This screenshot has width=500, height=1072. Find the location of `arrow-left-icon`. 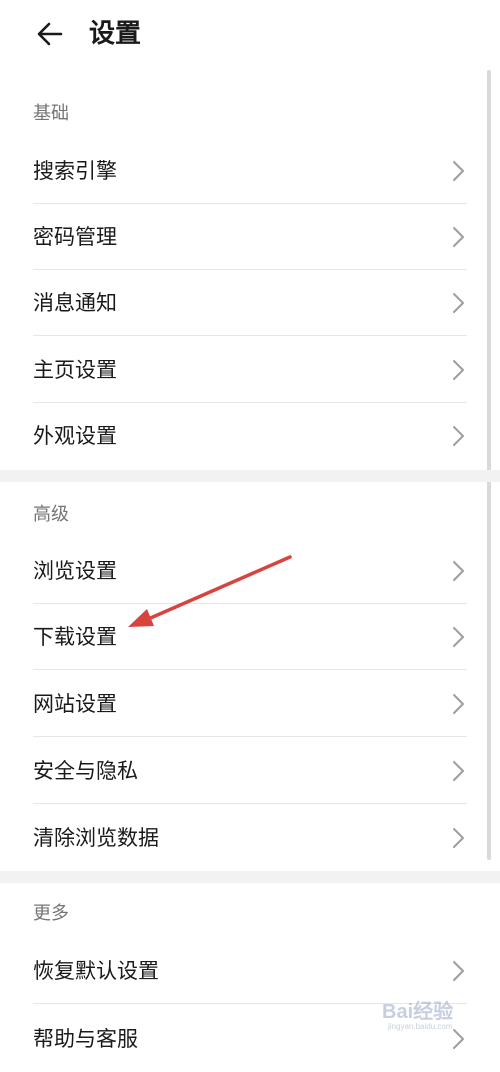

arrow-left-icon is located at coordinates (50, 34).